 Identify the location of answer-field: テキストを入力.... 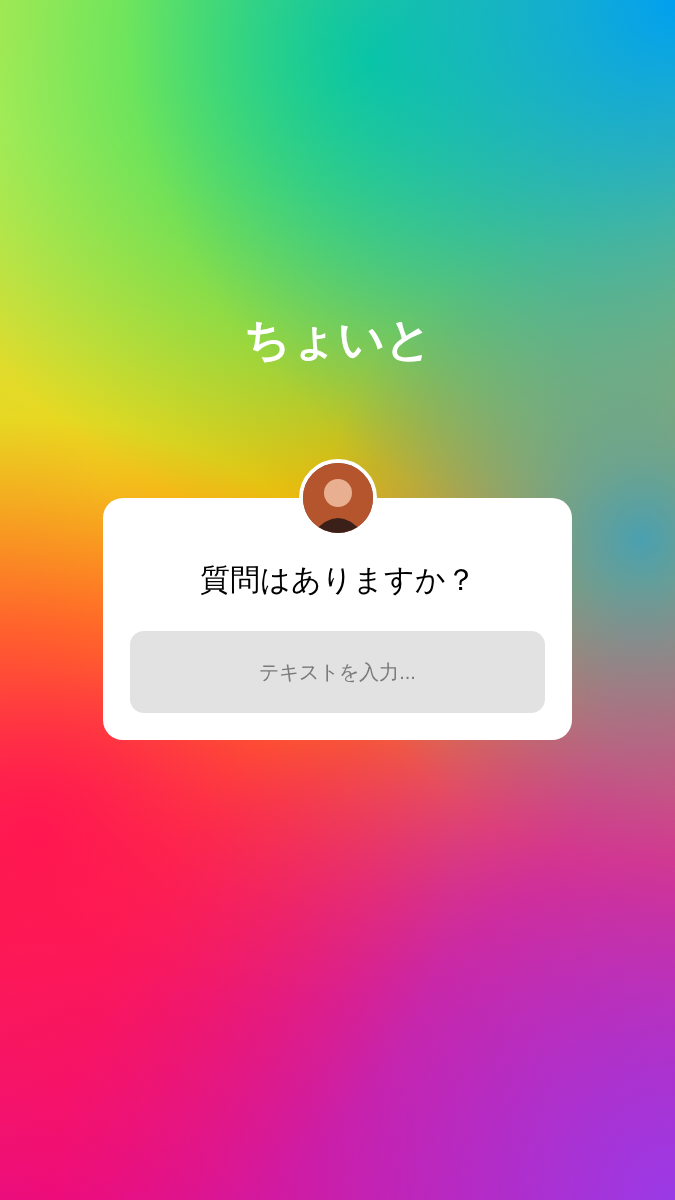
(337, 672).